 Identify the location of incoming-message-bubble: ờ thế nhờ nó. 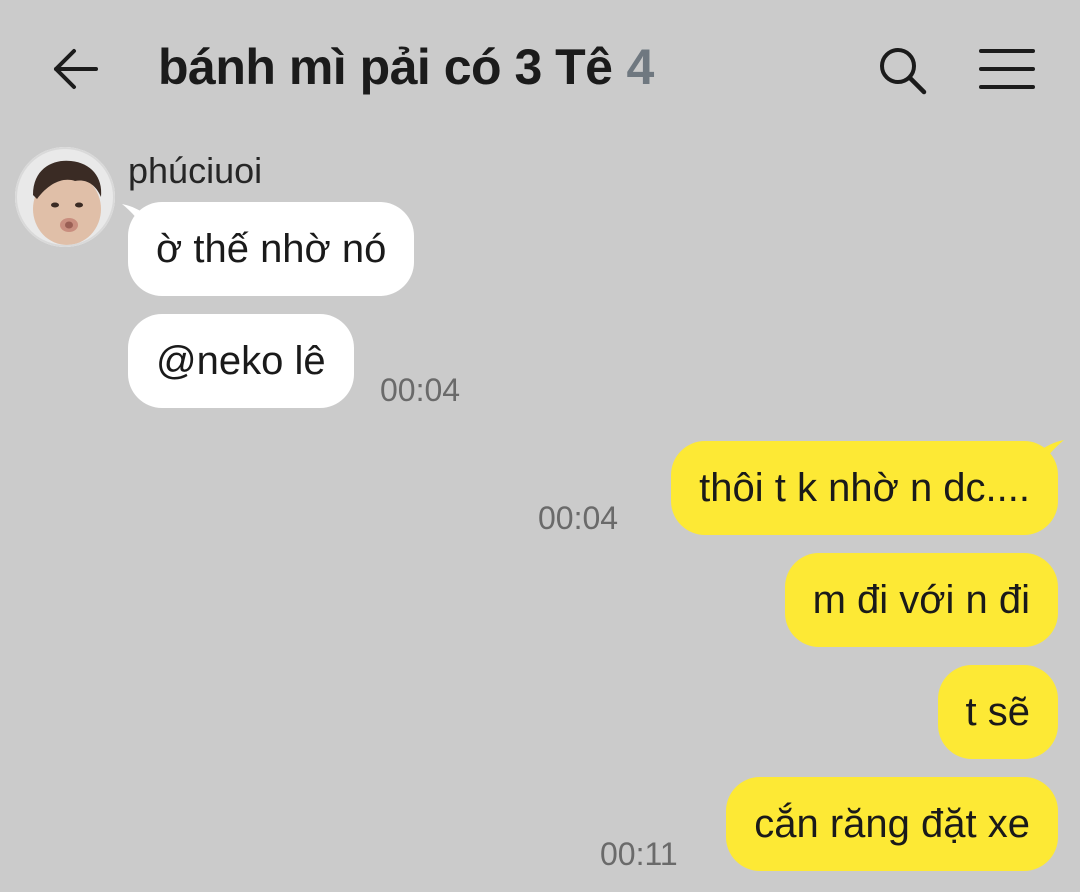
(271, 249).